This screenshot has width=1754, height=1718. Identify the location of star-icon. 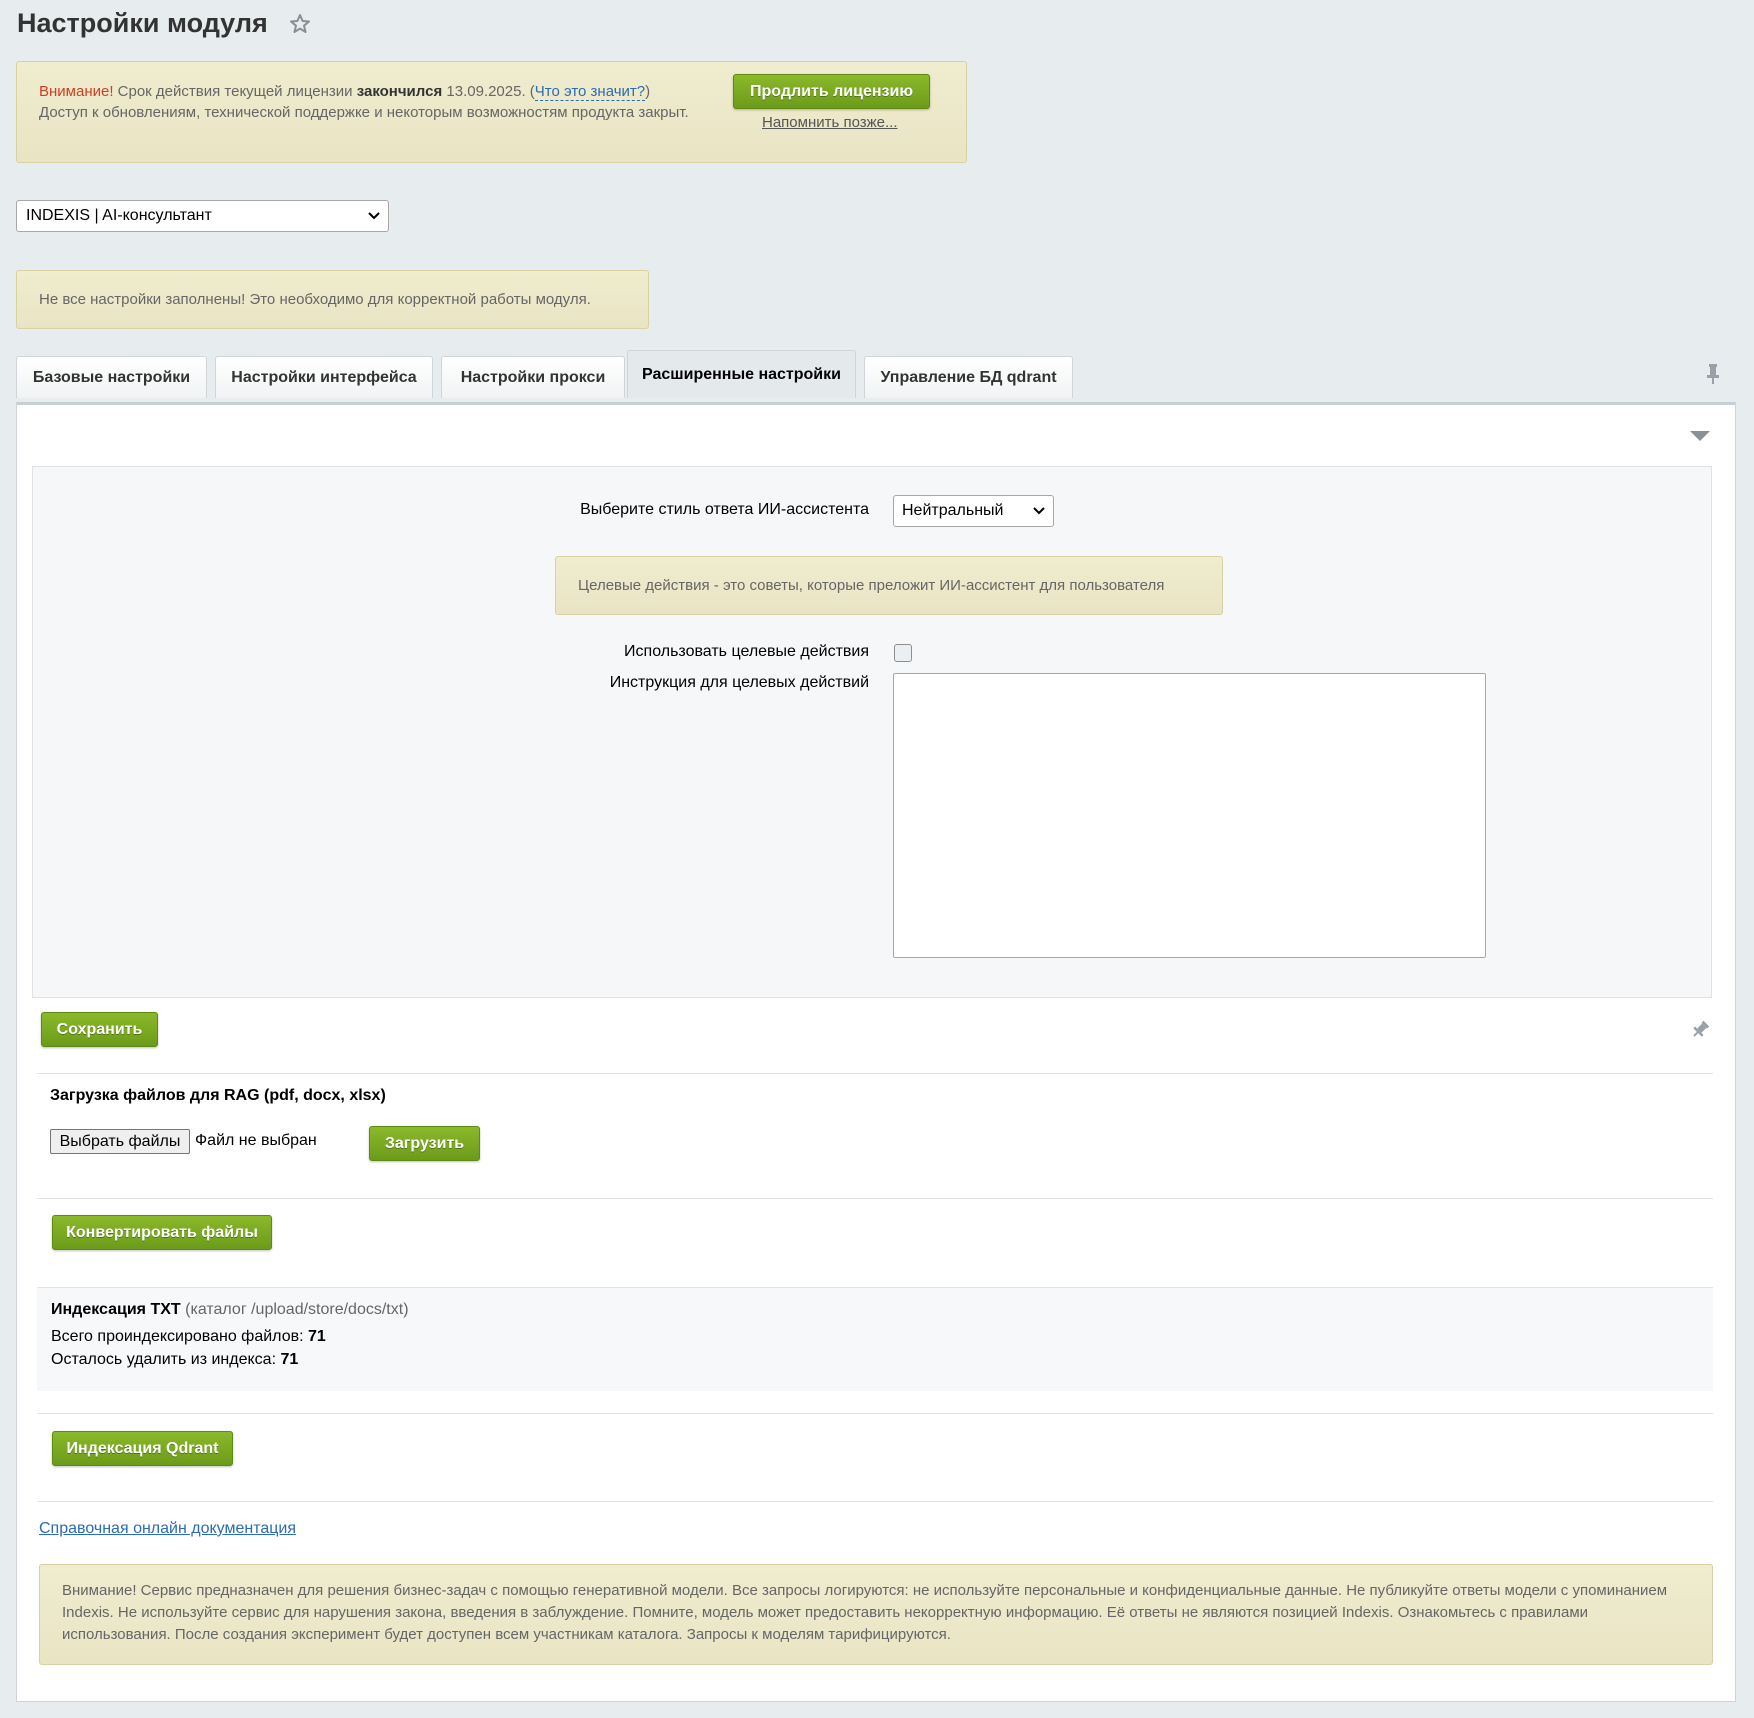
(300, 24).